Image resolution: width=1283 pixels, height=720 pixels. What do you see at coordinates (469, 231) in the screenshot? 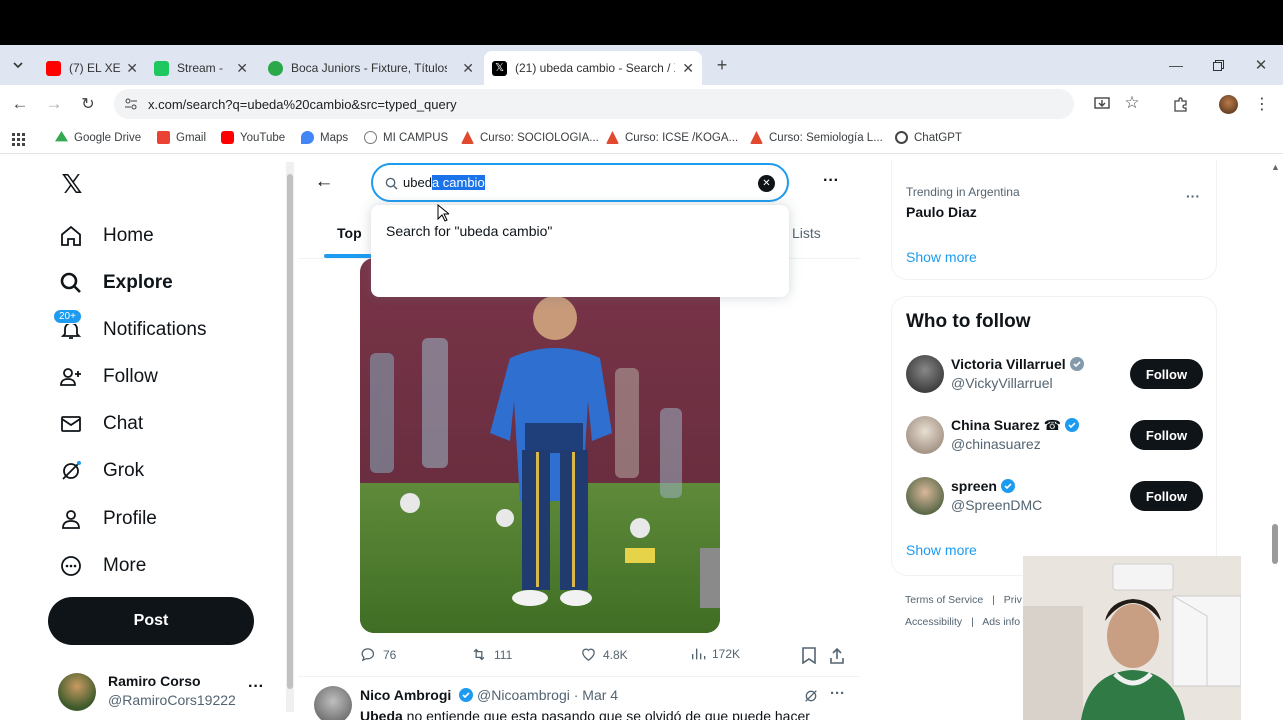
I see `search-suggestion-item: Search for "ubeda cambio"` at bounding box center [469, 231].